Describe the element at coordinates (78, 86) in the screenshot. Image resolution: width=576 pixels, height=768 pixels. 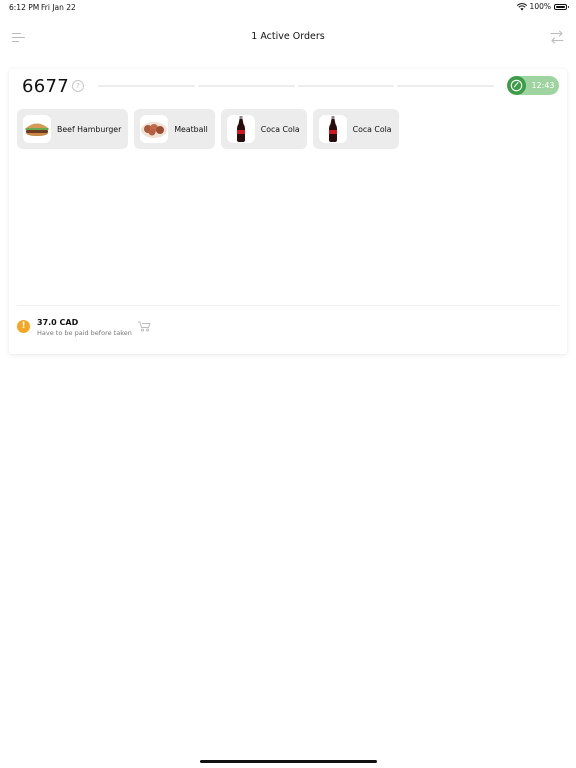
I see `question-circle-icon: ?` at that location.